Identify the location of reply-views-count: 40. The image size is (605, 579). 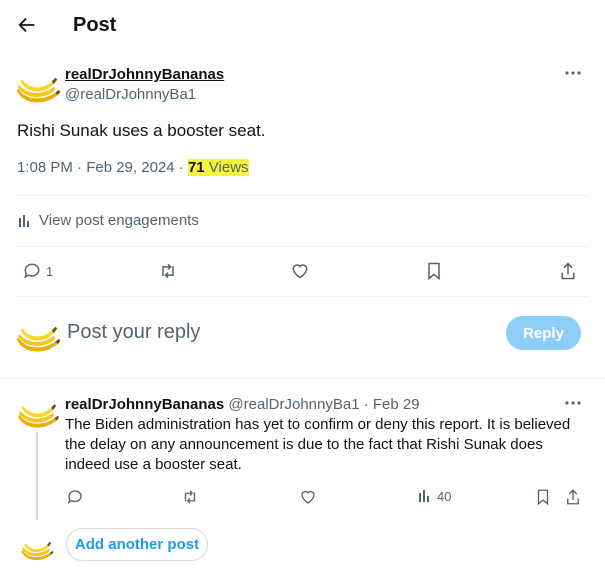
(444, 496).